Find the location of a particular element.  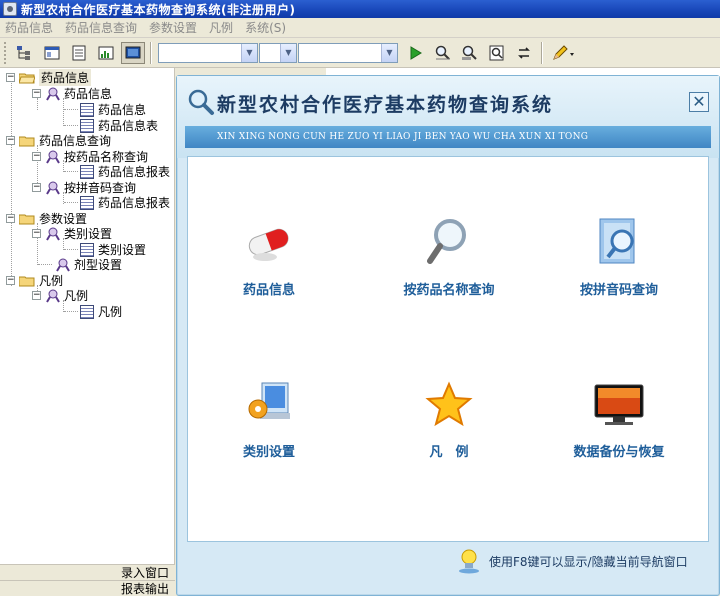

menu-bar: 药品信息 药品信息查询 参数设置 凡例 系统(S) is located at coordinates (360, 28).